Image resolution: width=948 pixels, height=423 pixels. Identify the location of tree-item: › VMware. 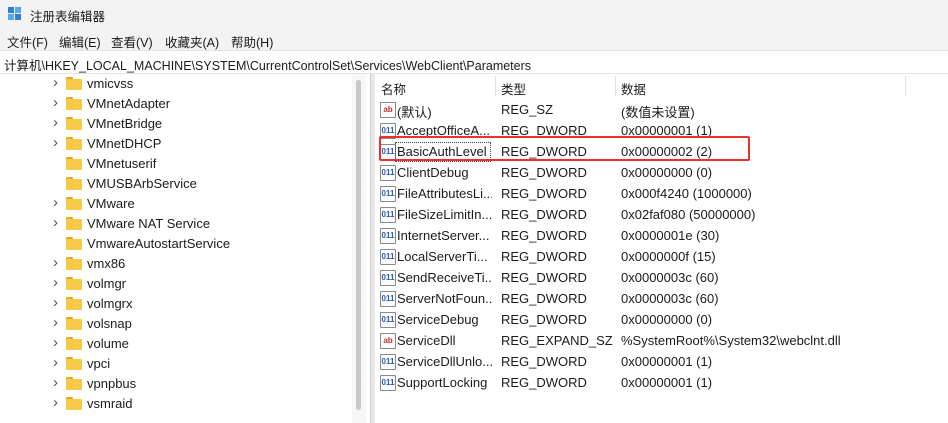
(175, 204).